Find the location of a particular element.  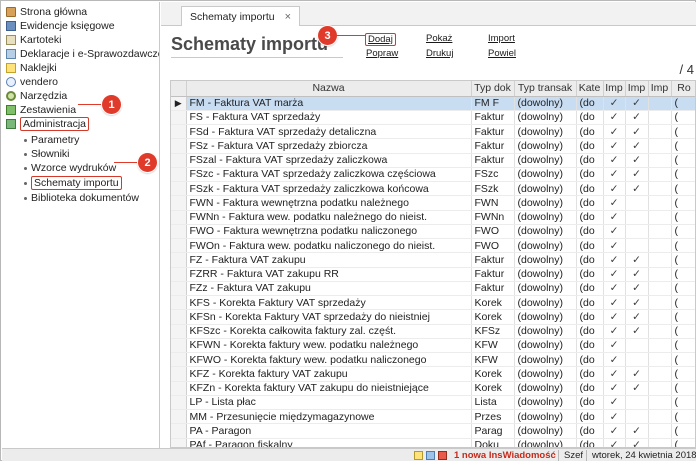

folder-icon is located at coordinates (418, 455).